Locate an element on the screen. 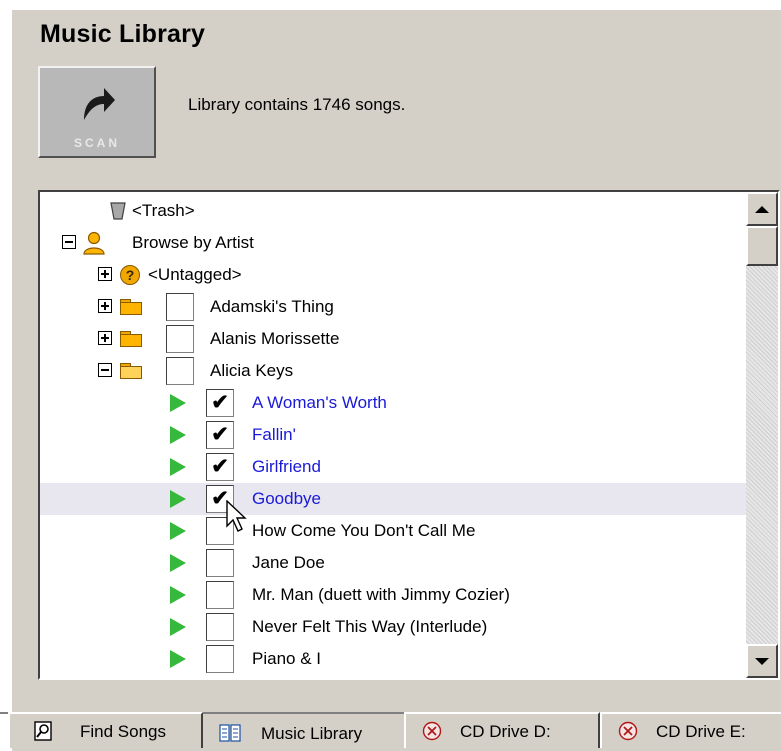  scan-button: SCAN is located at coordinates (97, 112).